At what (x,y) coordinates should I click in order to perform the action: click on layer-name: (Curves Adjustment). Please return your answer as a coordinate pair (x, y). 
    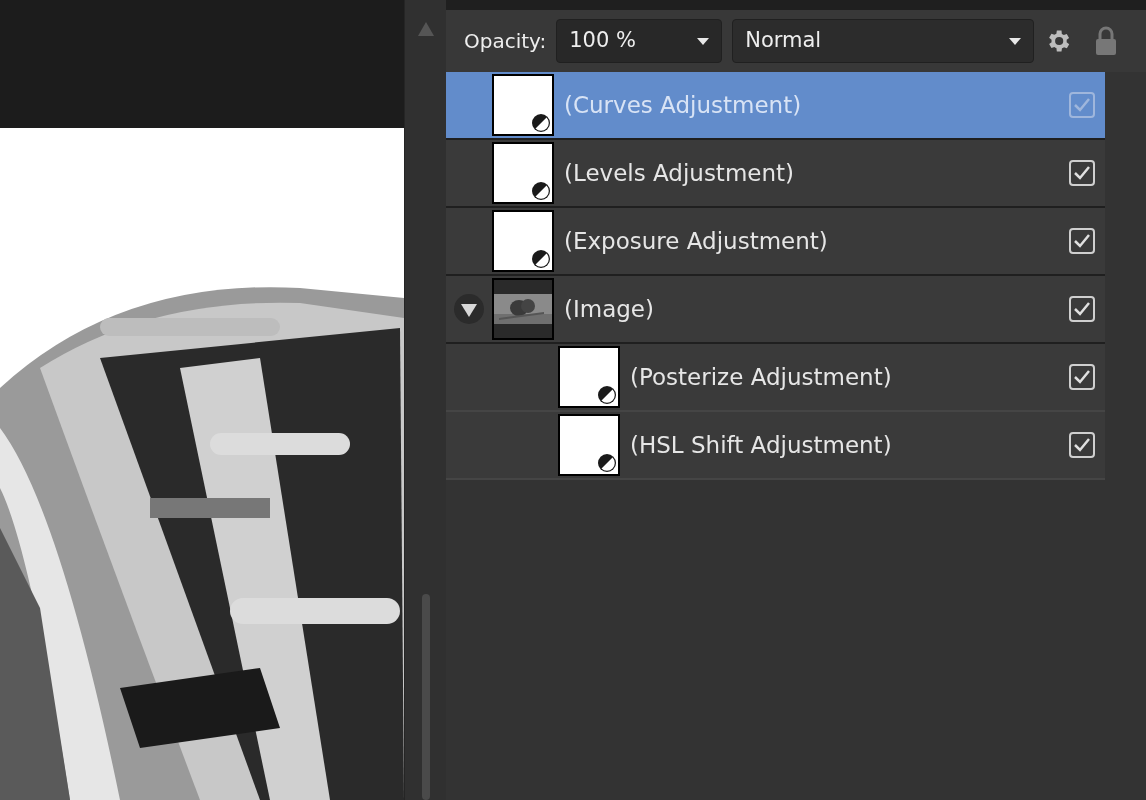
    Looking at the image, I should click on (683, 105).